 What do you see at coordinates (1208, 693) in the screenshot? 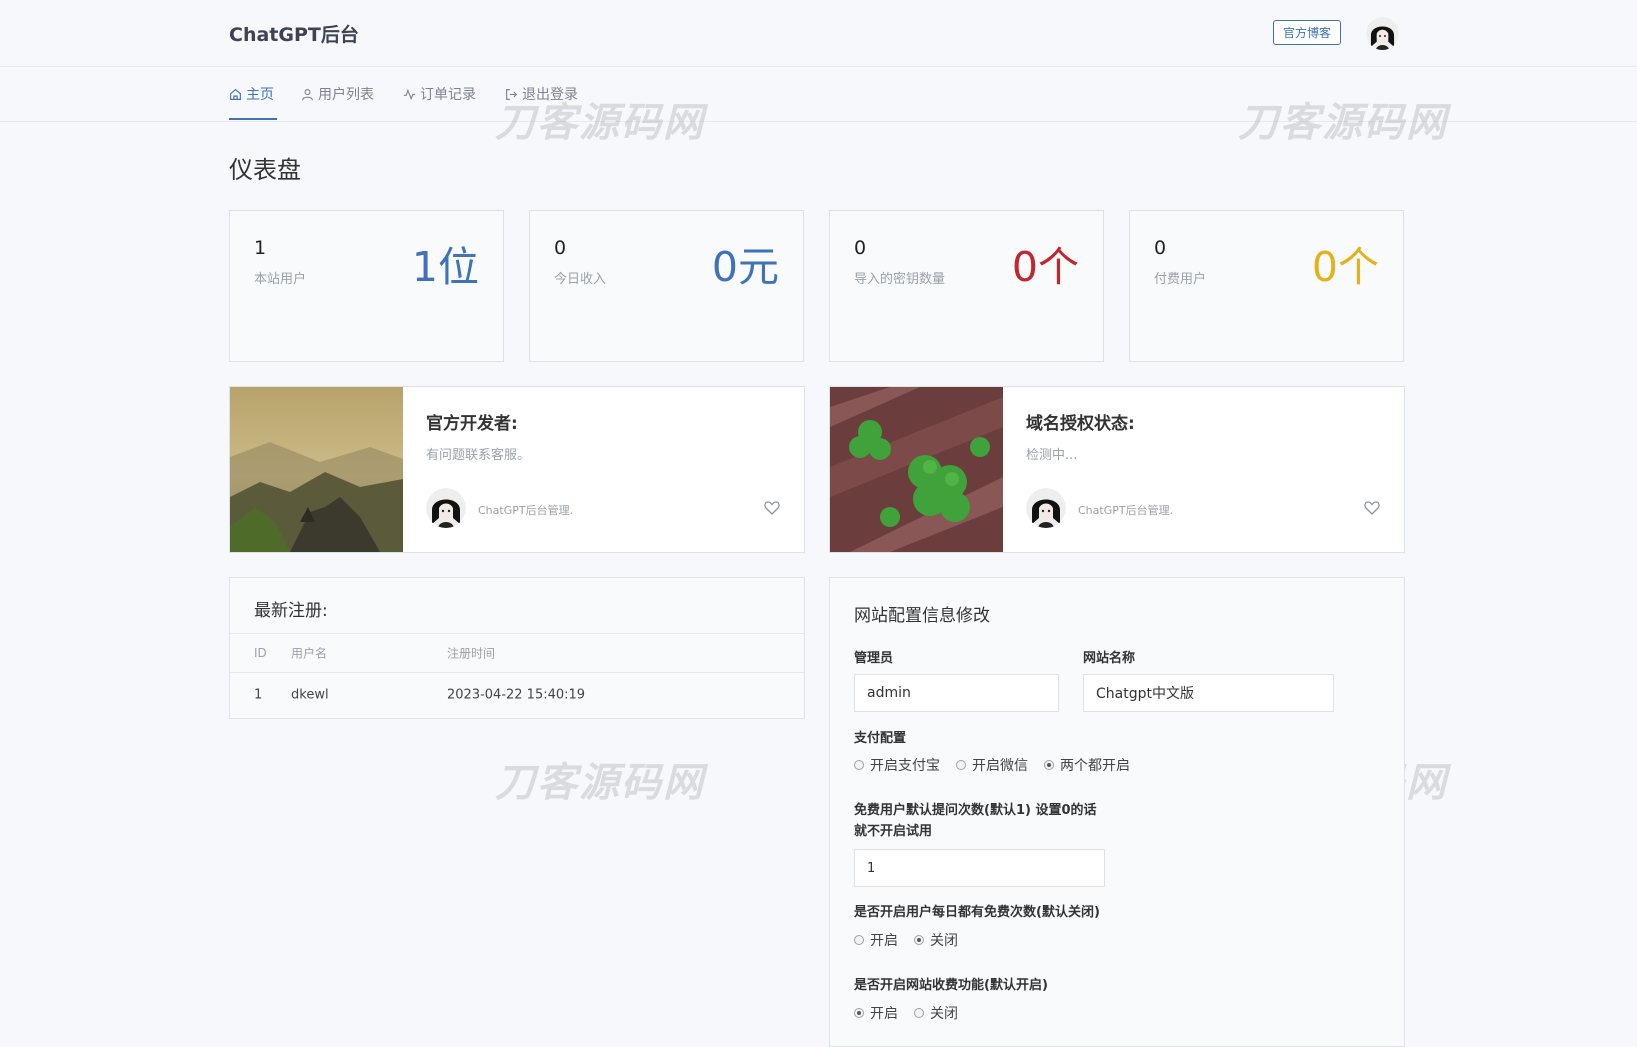
I see `site-name-input` at bounding box center [1208, 693].